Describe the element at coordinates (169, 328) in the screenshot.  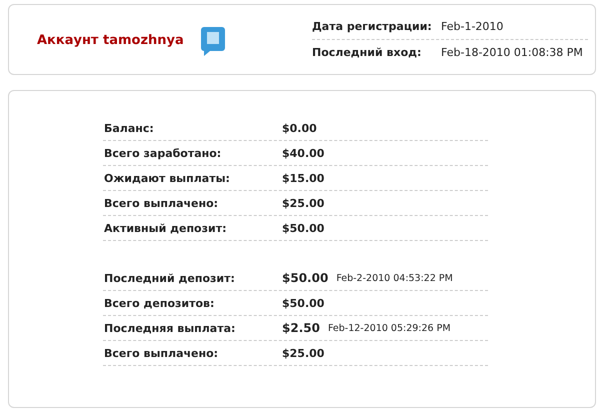
I see `stat-label: Последняя выплата:` at that location.